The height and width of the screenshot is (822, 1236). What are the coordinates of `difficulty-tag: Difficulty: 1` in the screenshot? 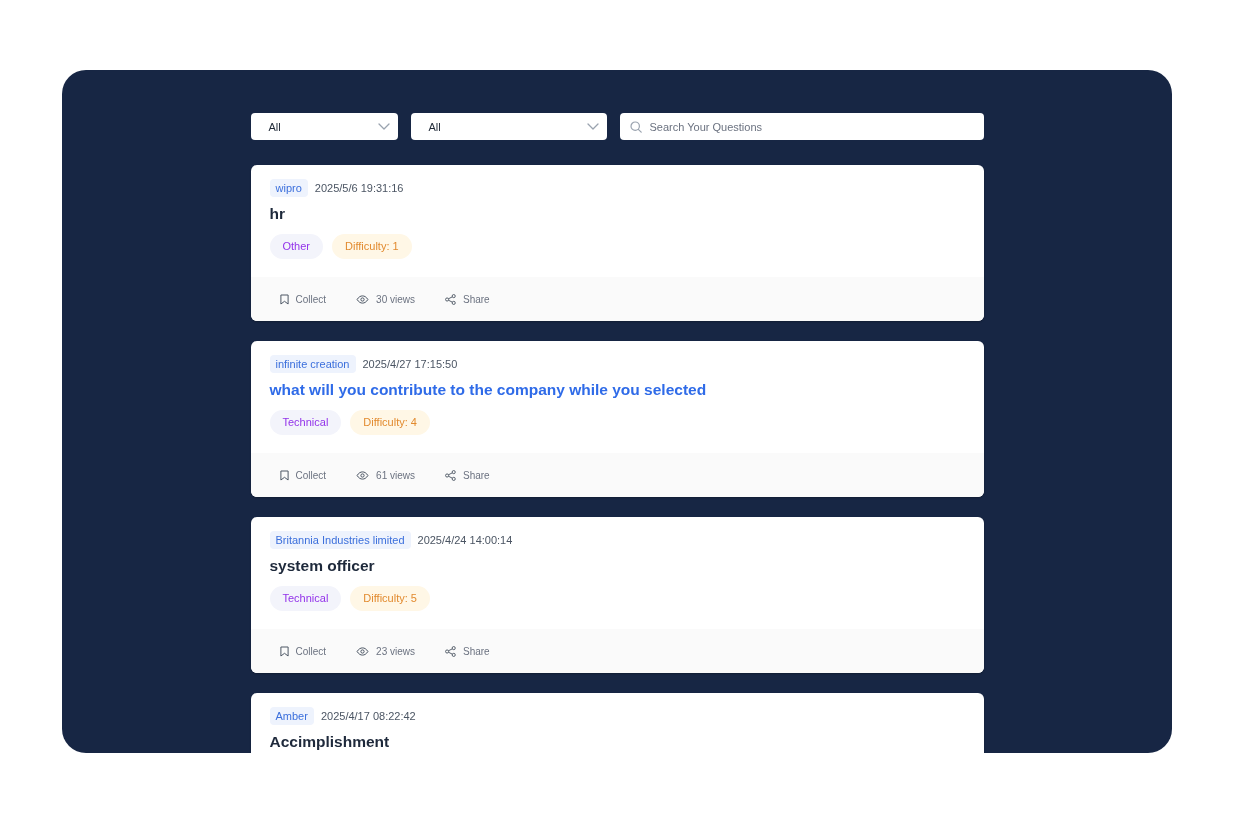 It's located at (372, 246).